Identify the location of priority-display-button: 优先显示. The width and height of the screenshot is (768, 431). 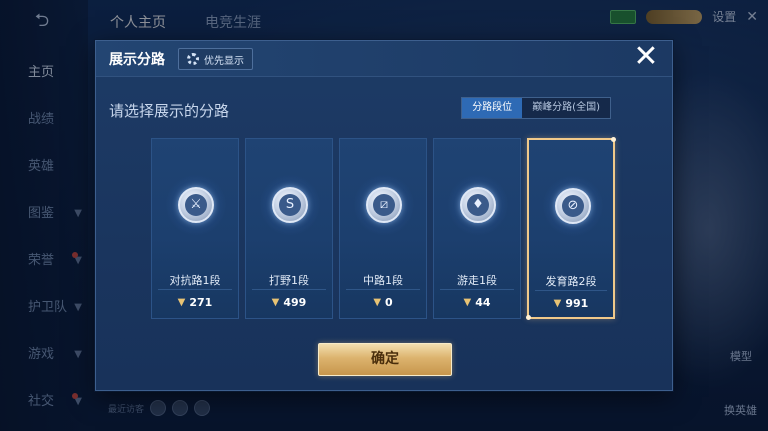
(215, 59).